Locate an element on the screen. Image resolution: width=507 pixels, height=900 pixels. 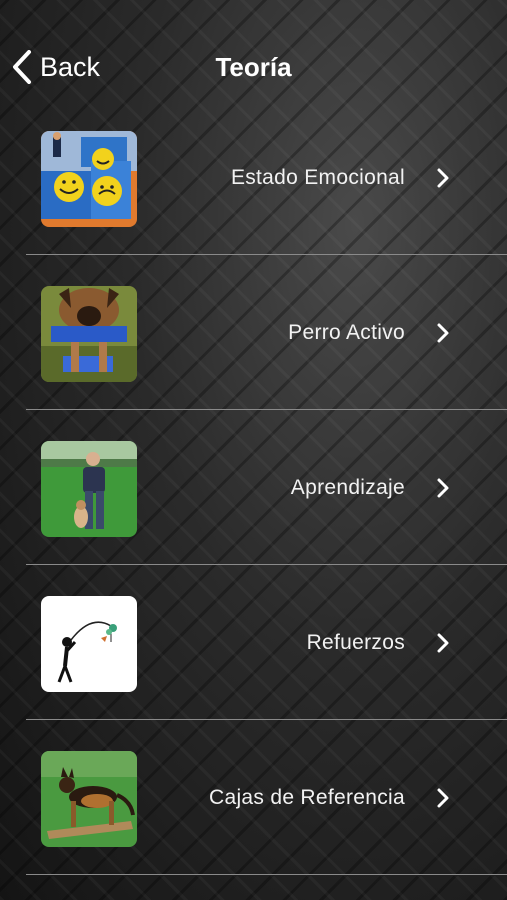
row-divider is located at coordinates (266, 874).